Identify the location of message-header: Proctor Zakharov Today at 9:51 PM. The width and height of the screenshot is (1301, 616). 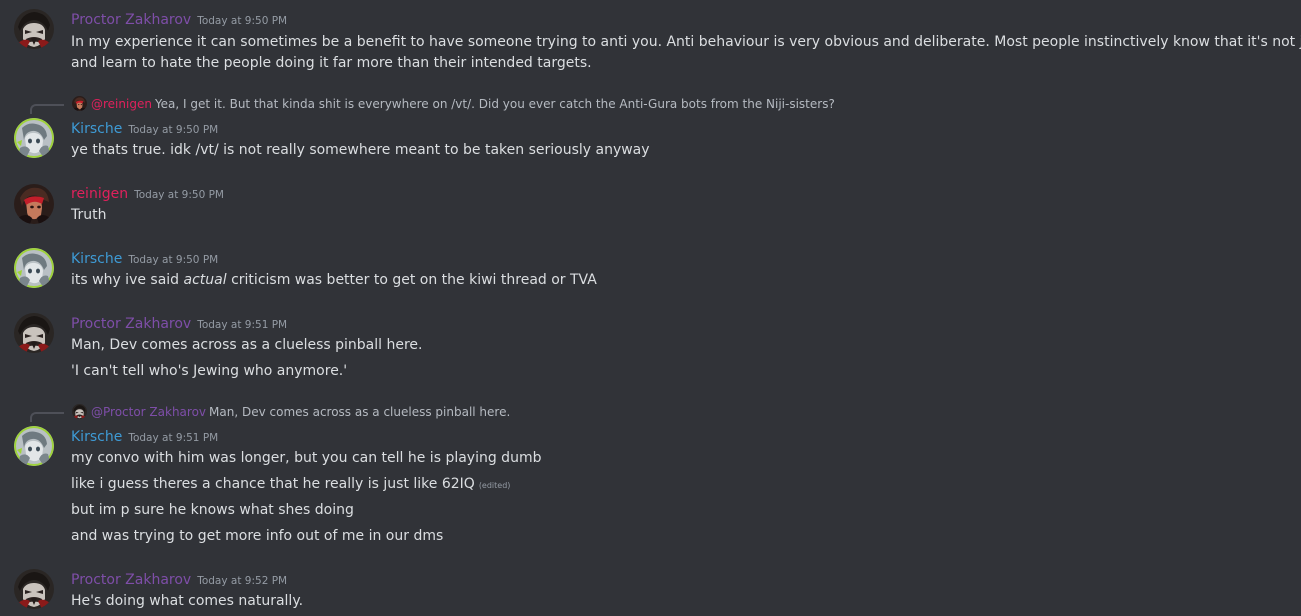
(179, 323).